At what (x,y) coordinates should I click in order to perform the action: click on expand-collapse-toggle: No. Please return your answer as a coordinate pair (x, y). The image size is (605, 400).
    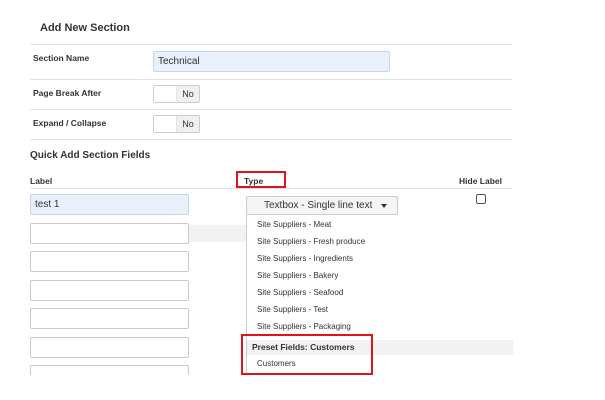
    Looking at the image, I should click on (176, 124).